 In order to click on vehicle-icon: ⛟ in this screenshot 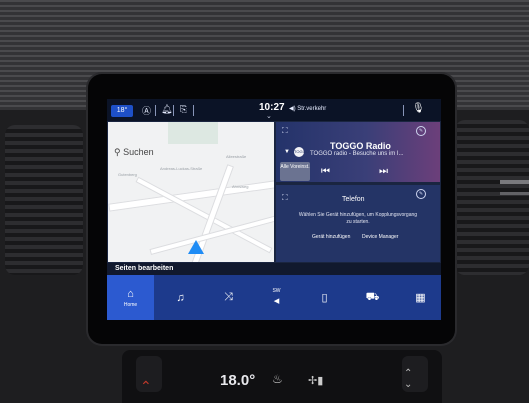, I will do `click(372, 296)`.